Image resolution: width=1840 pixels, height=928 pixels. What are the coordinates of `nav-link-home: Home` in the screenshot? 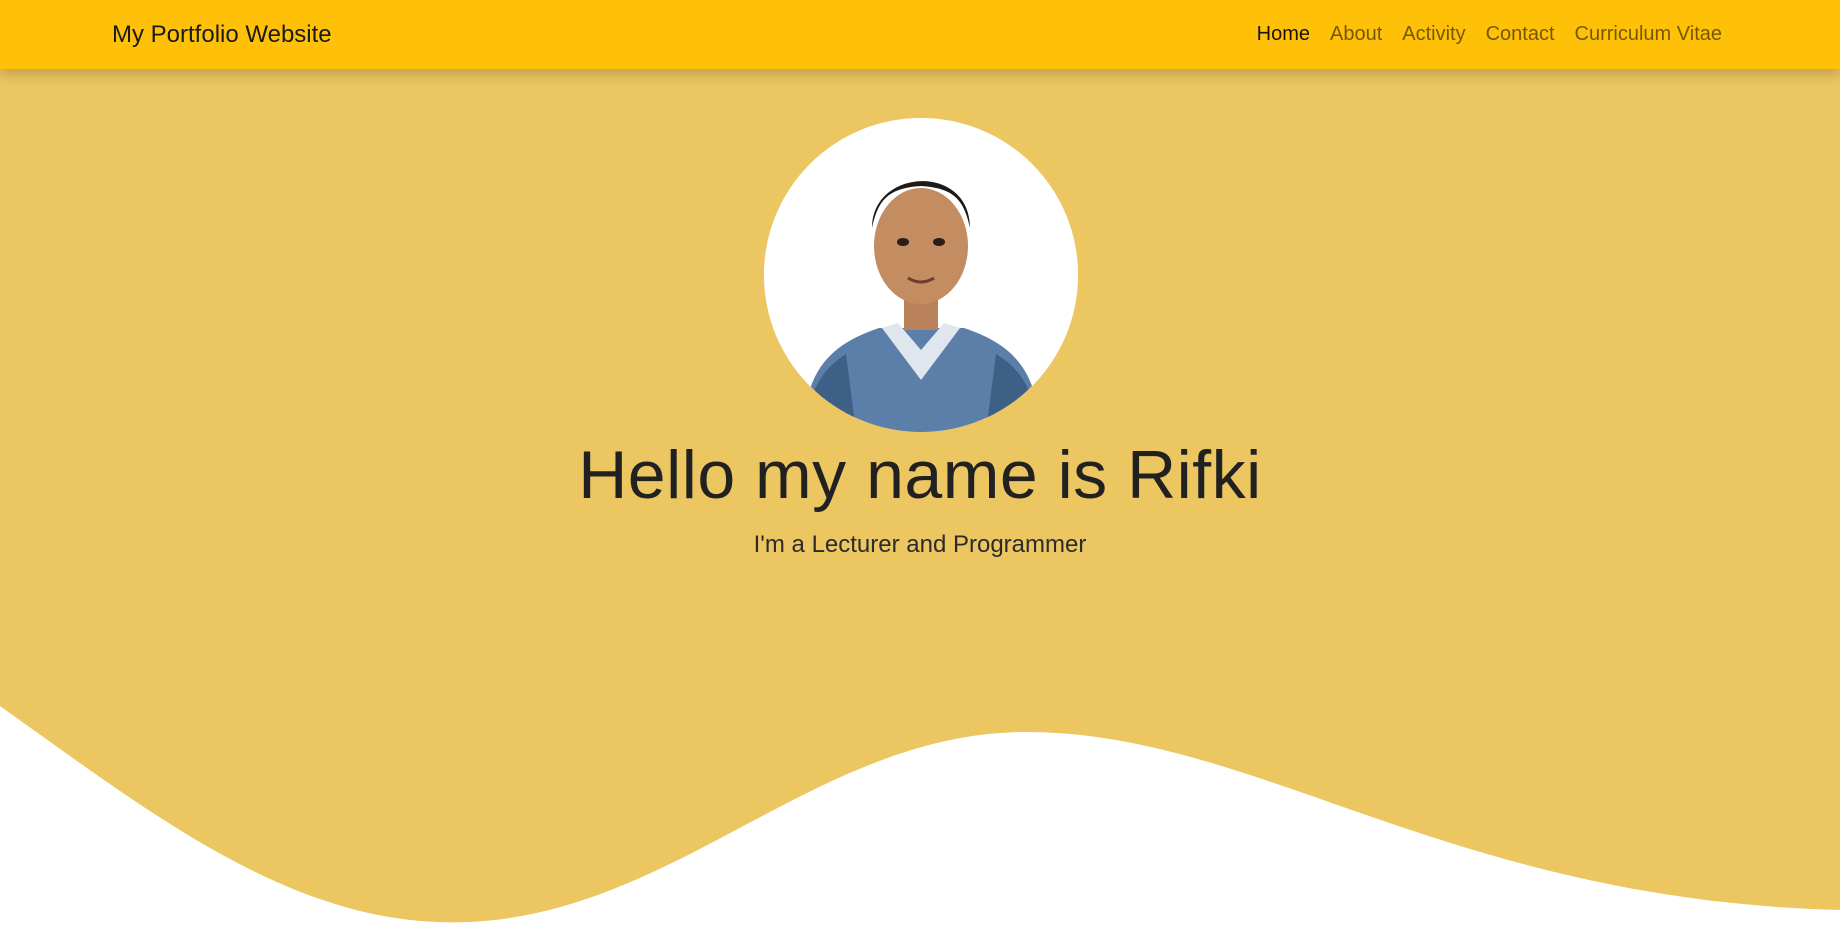 It's located at (1283, 34).